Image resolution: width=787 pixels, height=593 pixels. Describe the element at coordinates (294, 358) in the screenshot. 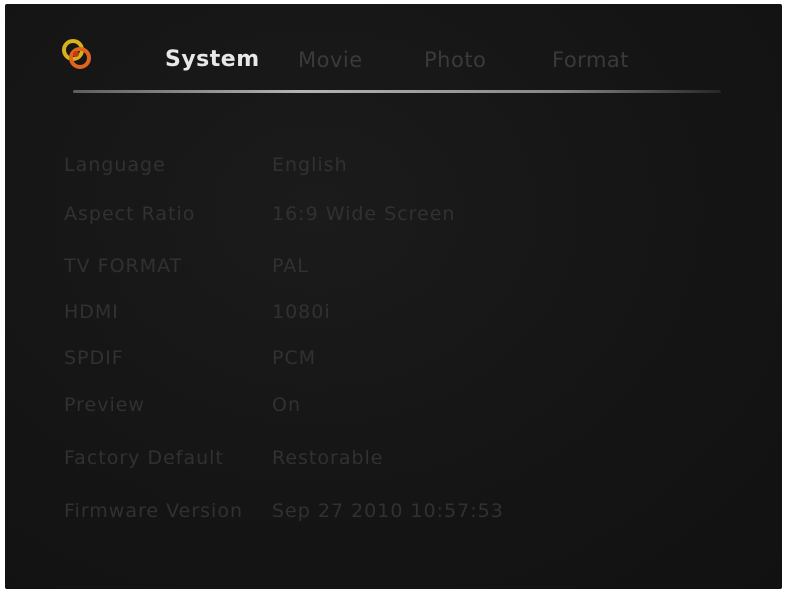

I see `setting-value: PCM` at that location.